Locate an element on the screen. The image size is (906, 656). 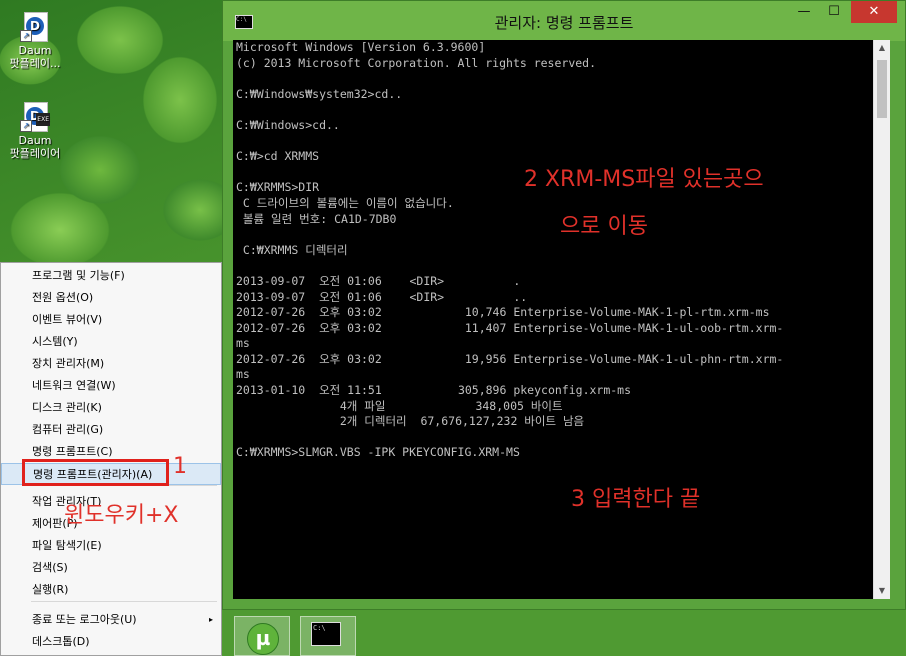
potplayer-icon: D ↗ is located at coordinates (35, 27).